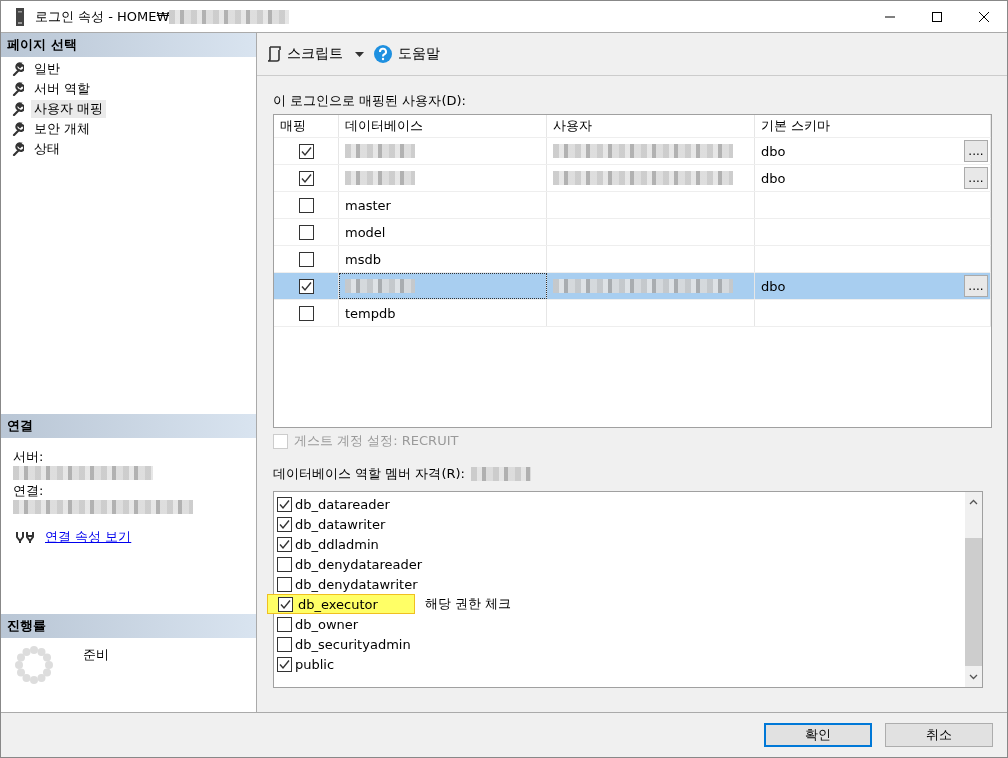 Image resolution: width=1008 pixels, height=758 pixels. What do you see at coordinates (443, 126) in the screenshot?
I see `column-header: 데이터베이스` at bounding box center [443, 126].